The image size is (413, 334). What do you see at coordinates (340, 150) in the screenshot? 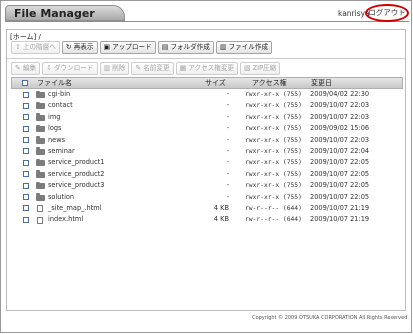
I see `row-date: 2009/10/07 22:04` at bounding box center [340, 150].